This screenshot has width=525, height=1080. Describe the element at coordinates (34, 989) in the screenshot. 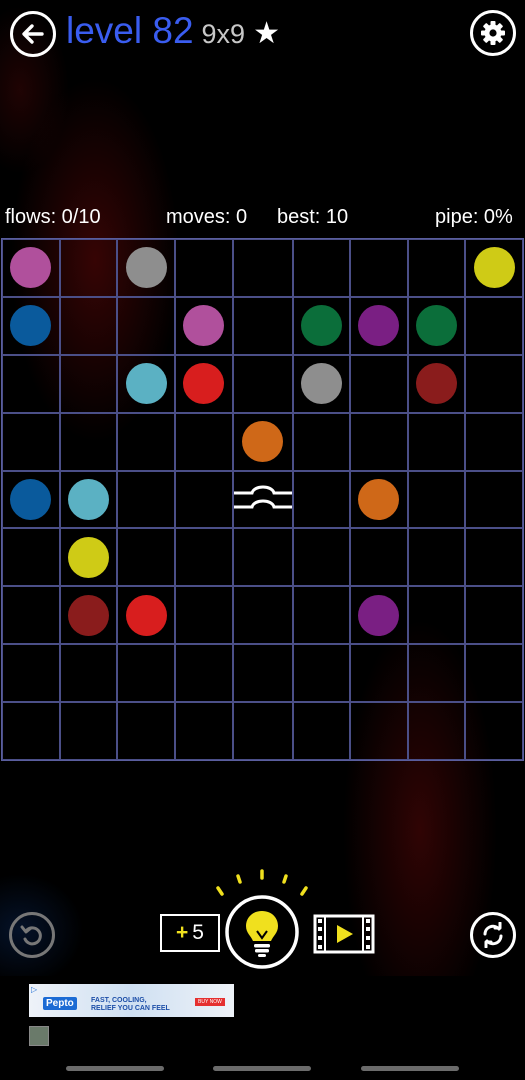

I see `ad-choices-icon: ▷` at that location.